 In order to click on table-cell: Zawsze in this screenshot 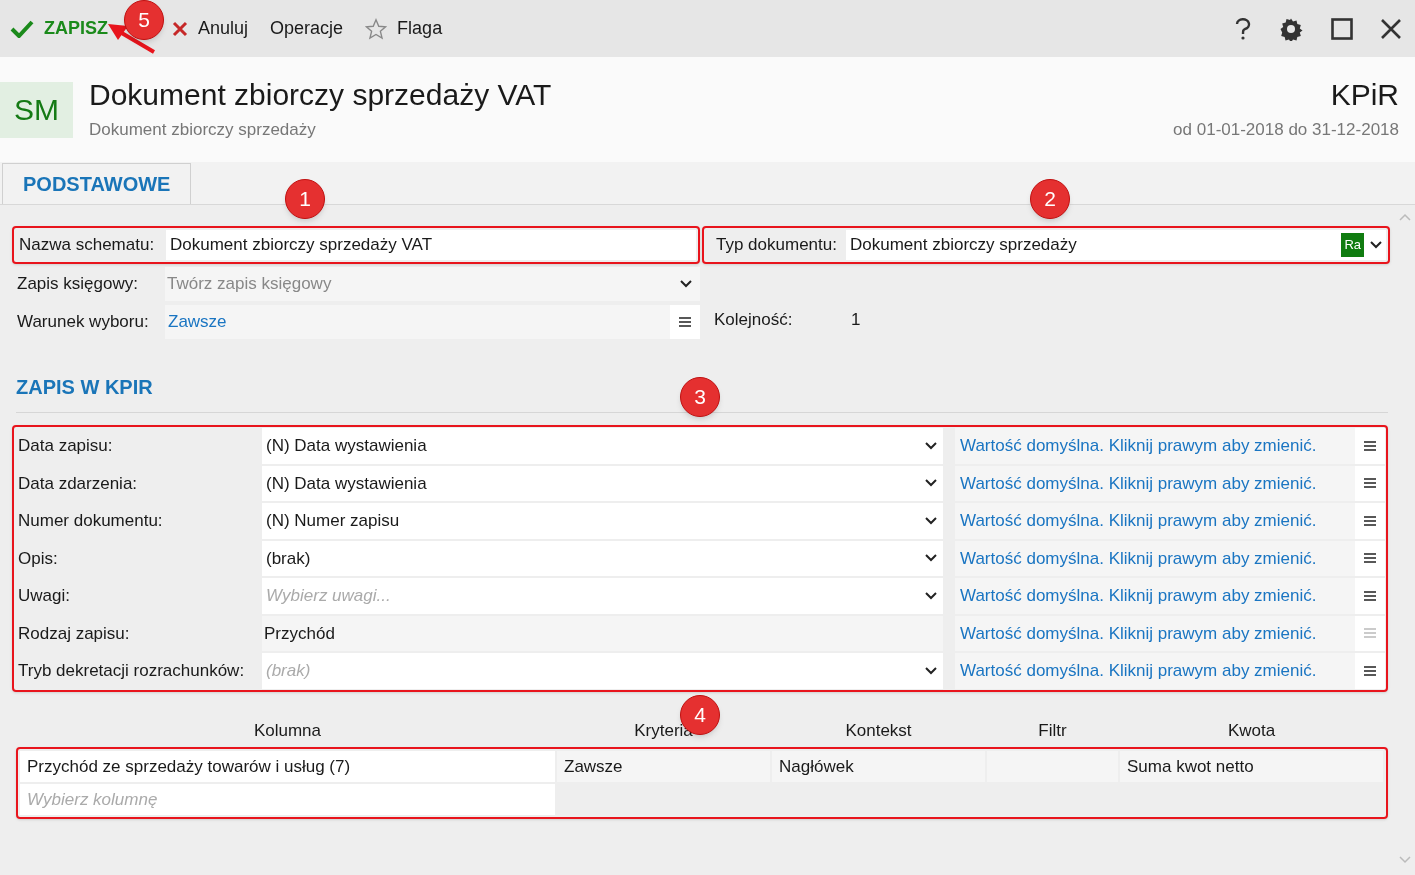, I will do `click(663, 766)`.